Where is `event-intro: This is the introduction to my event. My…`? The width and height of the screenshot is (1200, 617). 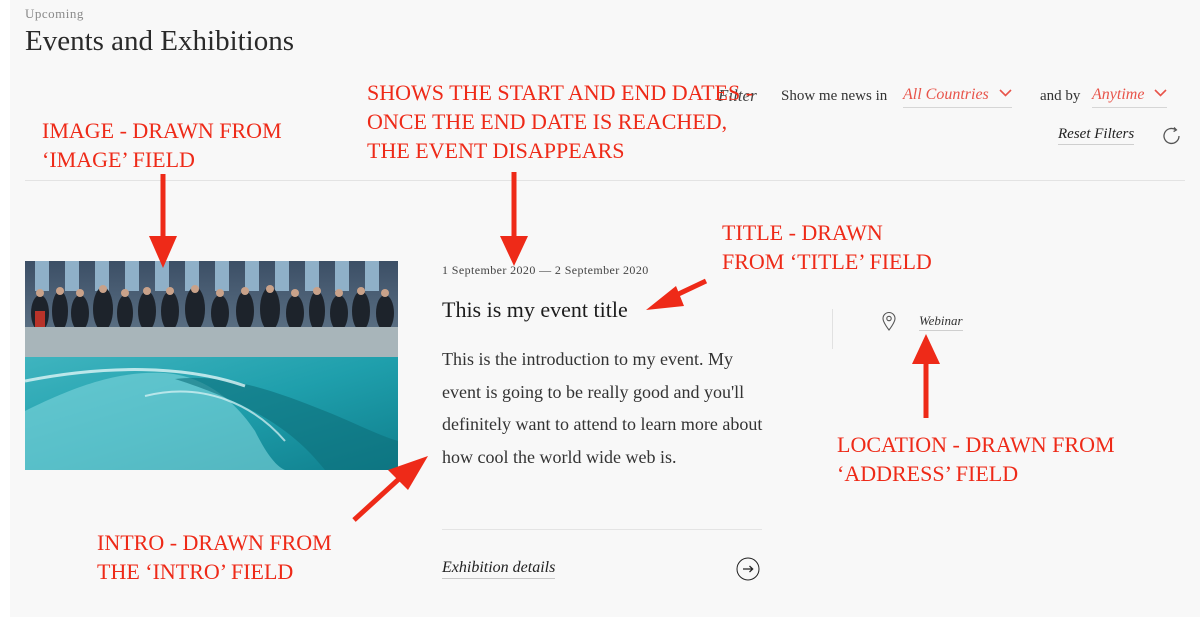
event-intro: This is the introduction to my event. My… is located at coordinates (602, 408).